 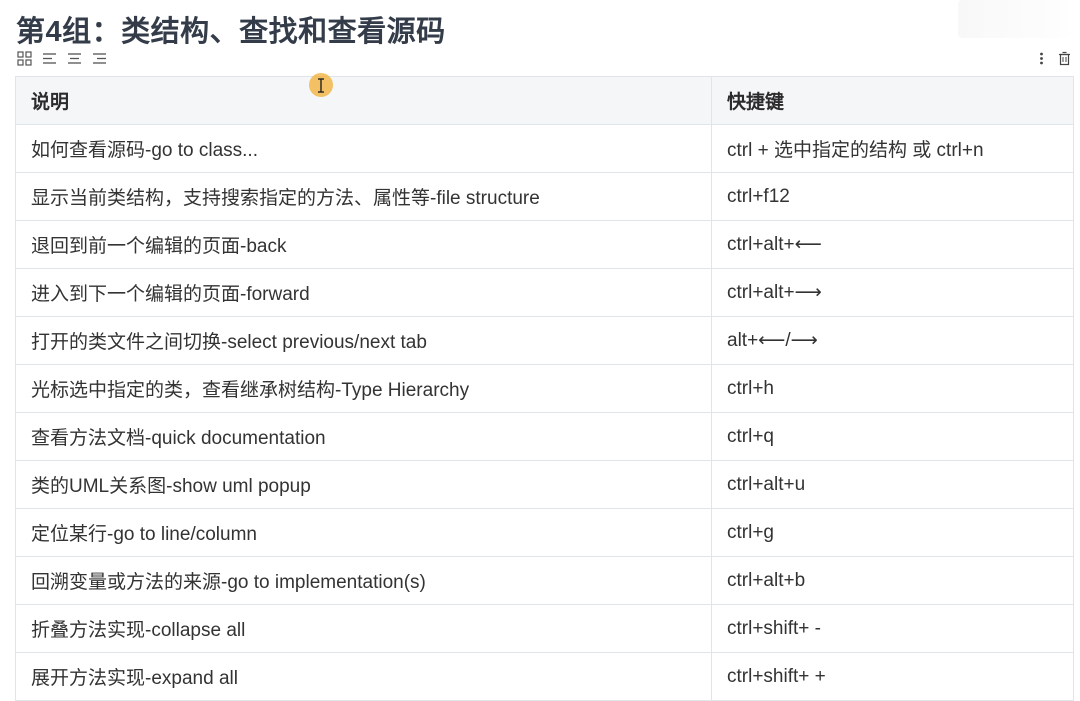 What do you see at coordinates (49, 58) in the screenshot?
I see `align-left-icon` at bounding box center [49, 58].